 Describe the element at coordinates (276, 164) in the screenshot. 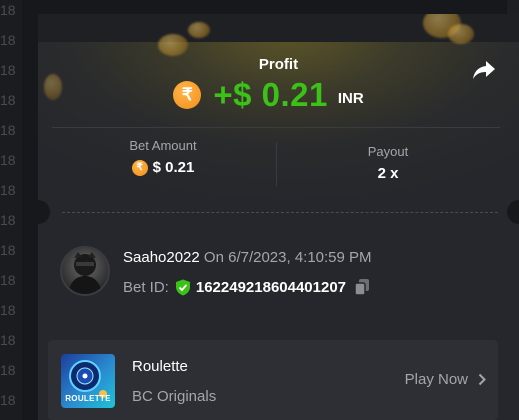

I see `stats-divider` at that location.